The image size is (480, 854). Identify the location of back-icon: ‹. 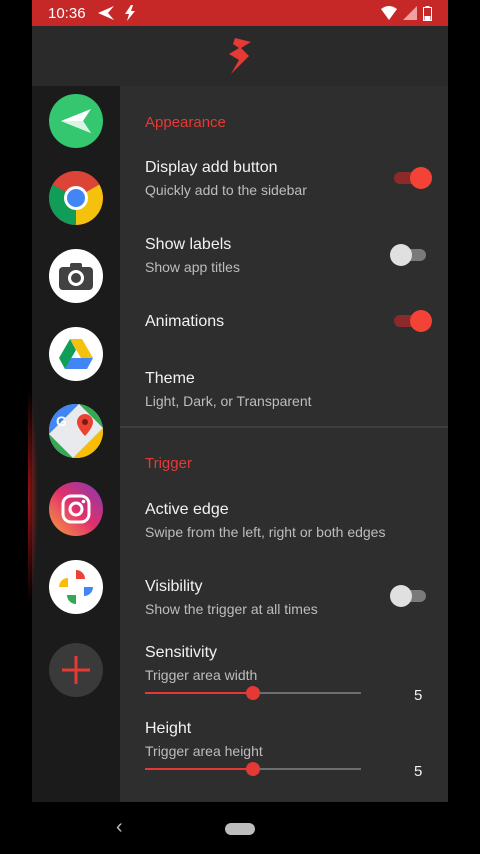
(119, 827).